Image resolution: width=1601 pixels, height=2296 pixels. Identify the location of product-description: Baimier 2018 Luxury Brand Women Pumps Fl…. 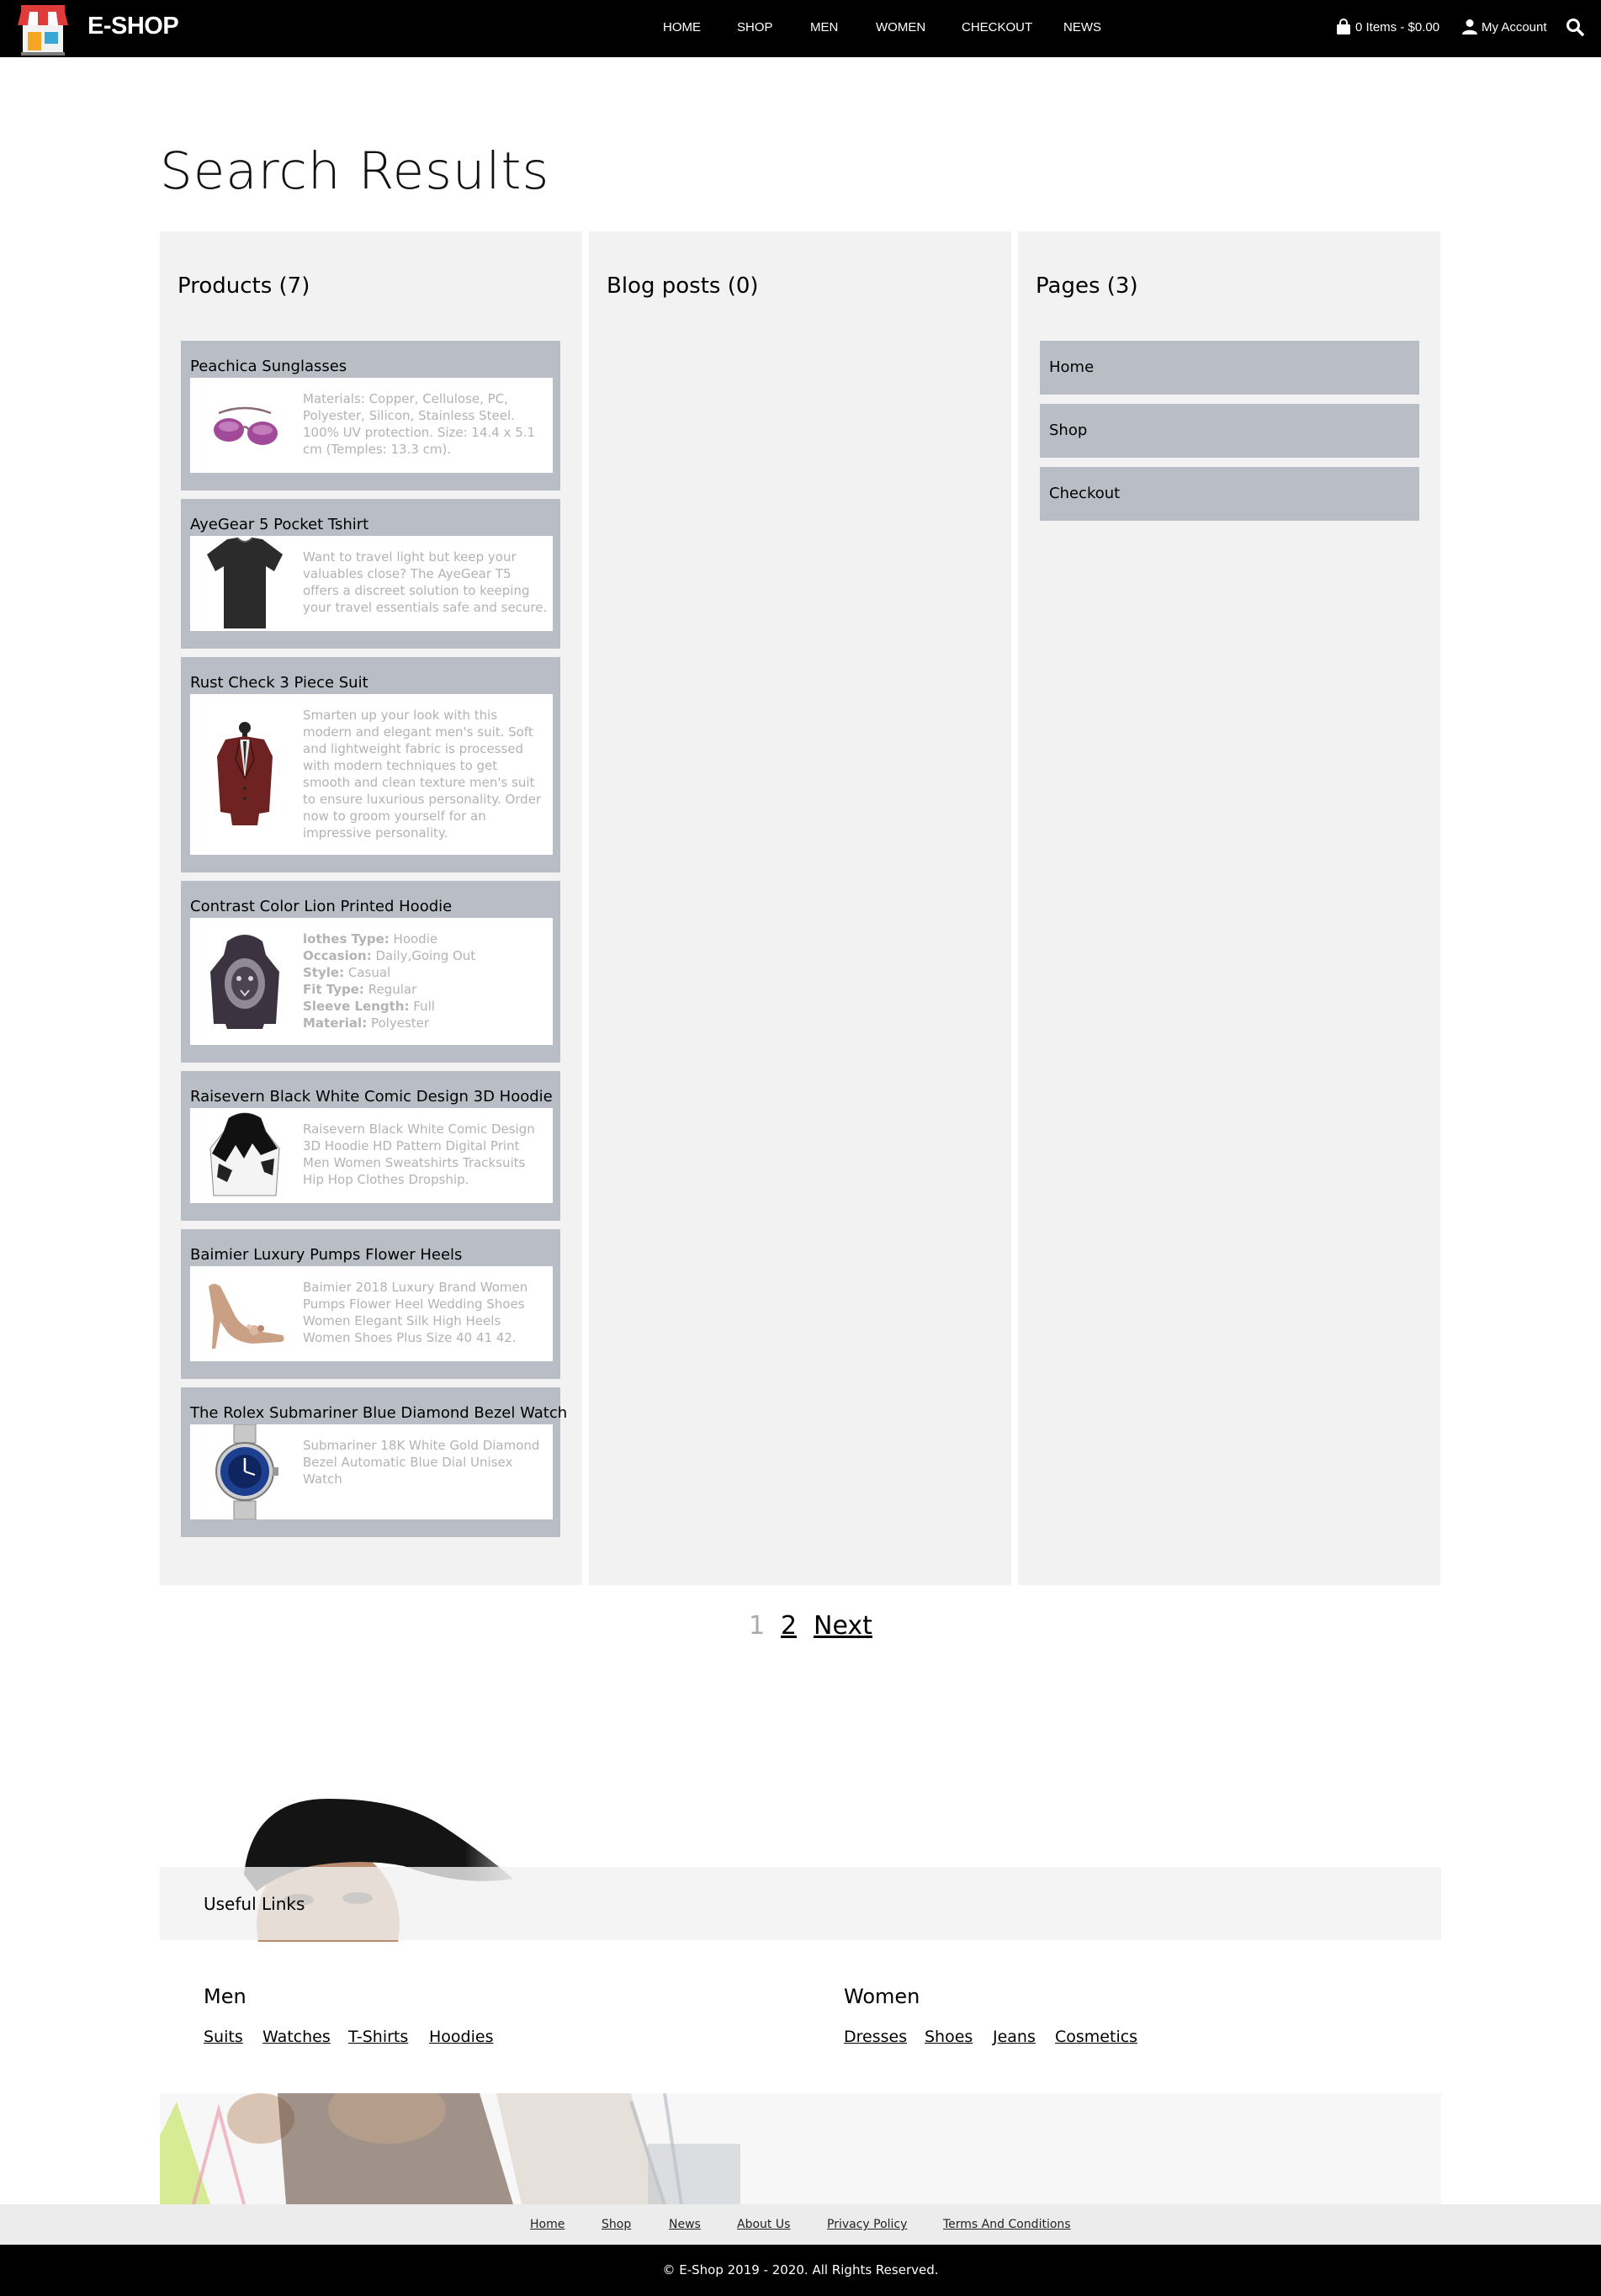
(415, 1313).